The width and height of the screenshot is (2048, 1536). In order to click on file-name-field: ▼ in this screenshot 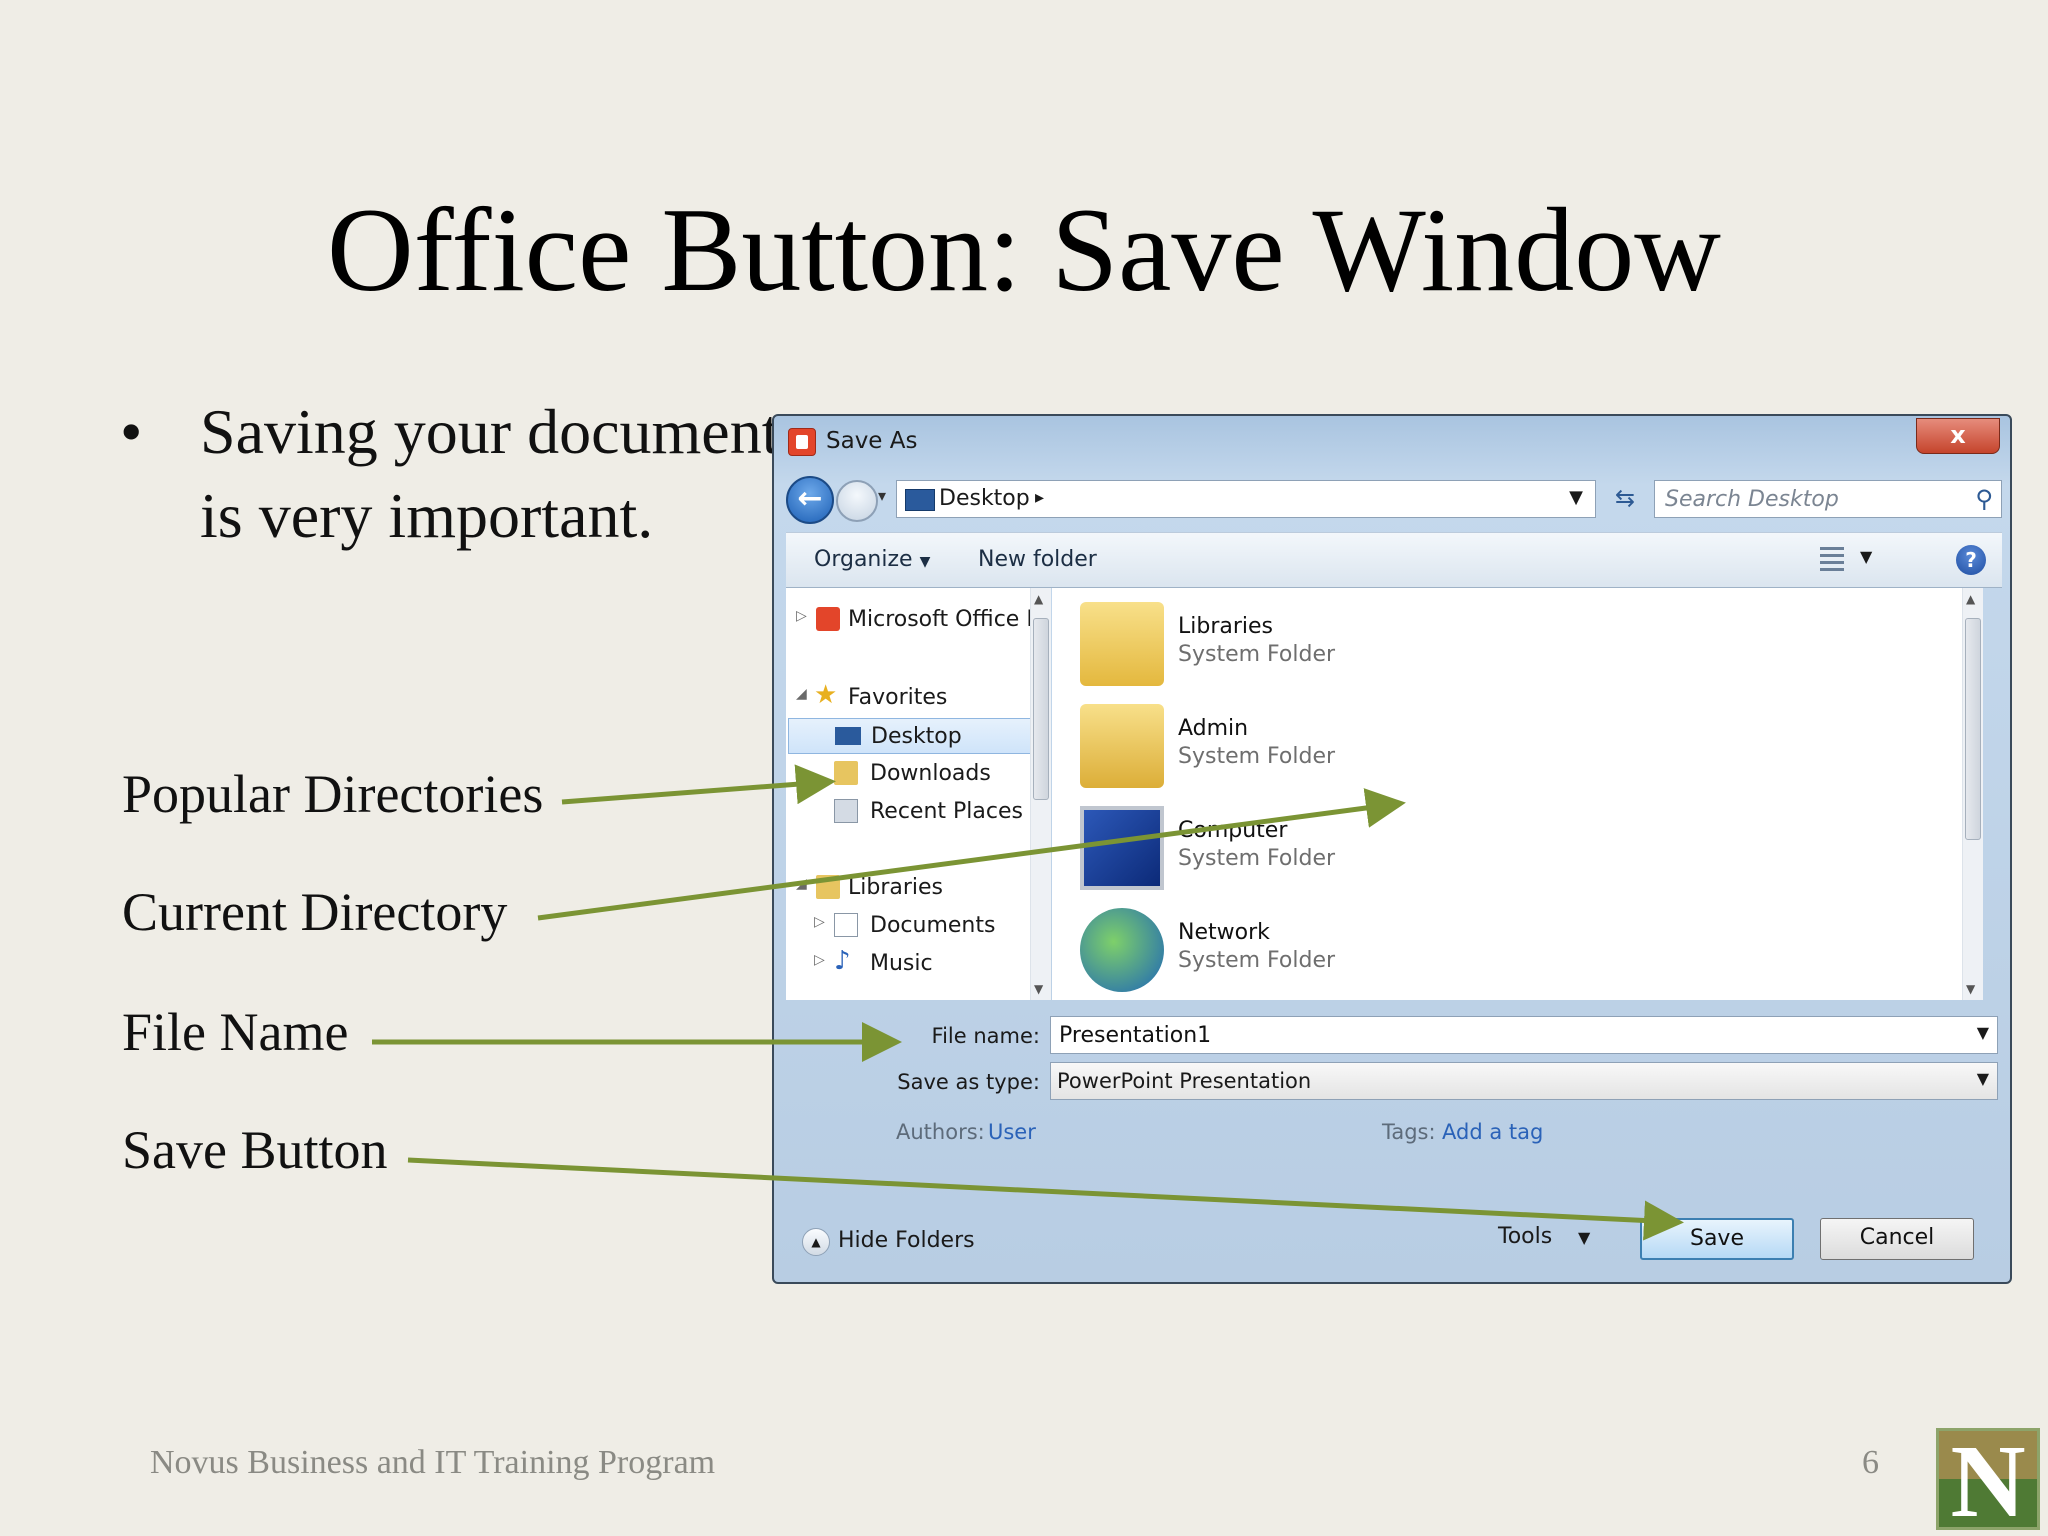, I will do `click(1524, 1035)`.